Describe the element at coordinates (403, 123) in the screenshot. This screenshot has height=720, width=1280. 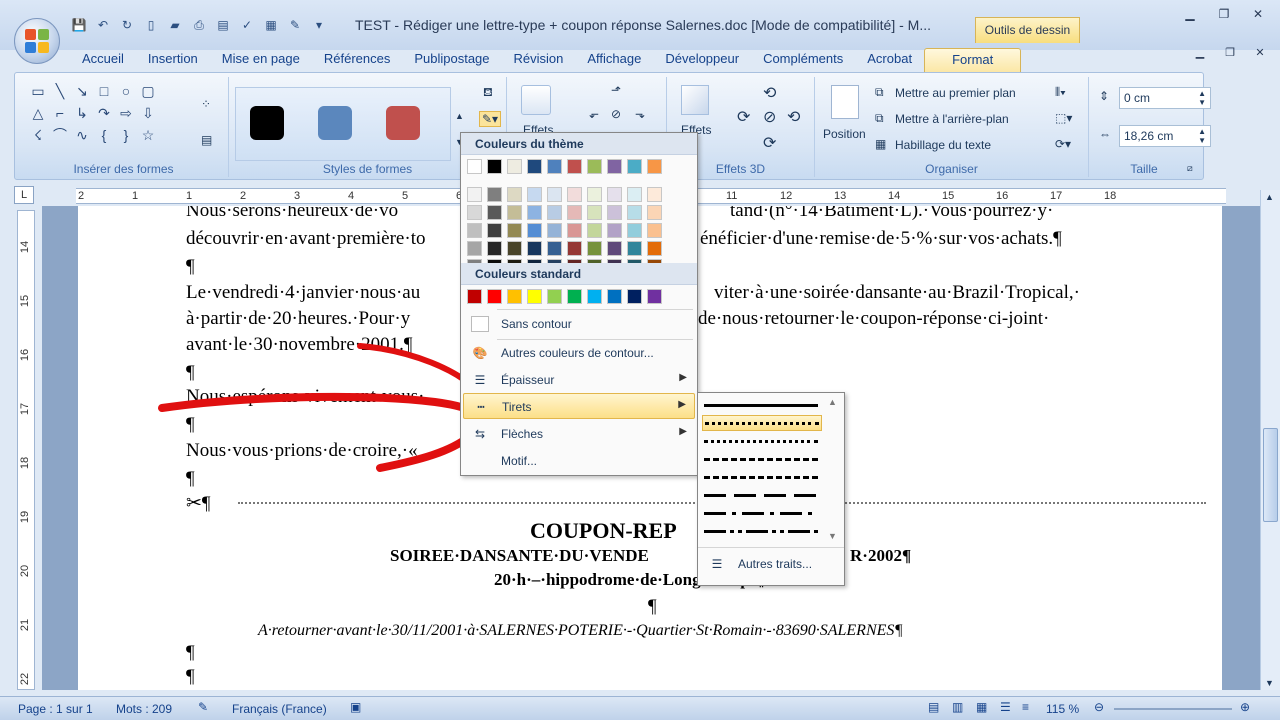
I see `style-swatch-red` at that location.